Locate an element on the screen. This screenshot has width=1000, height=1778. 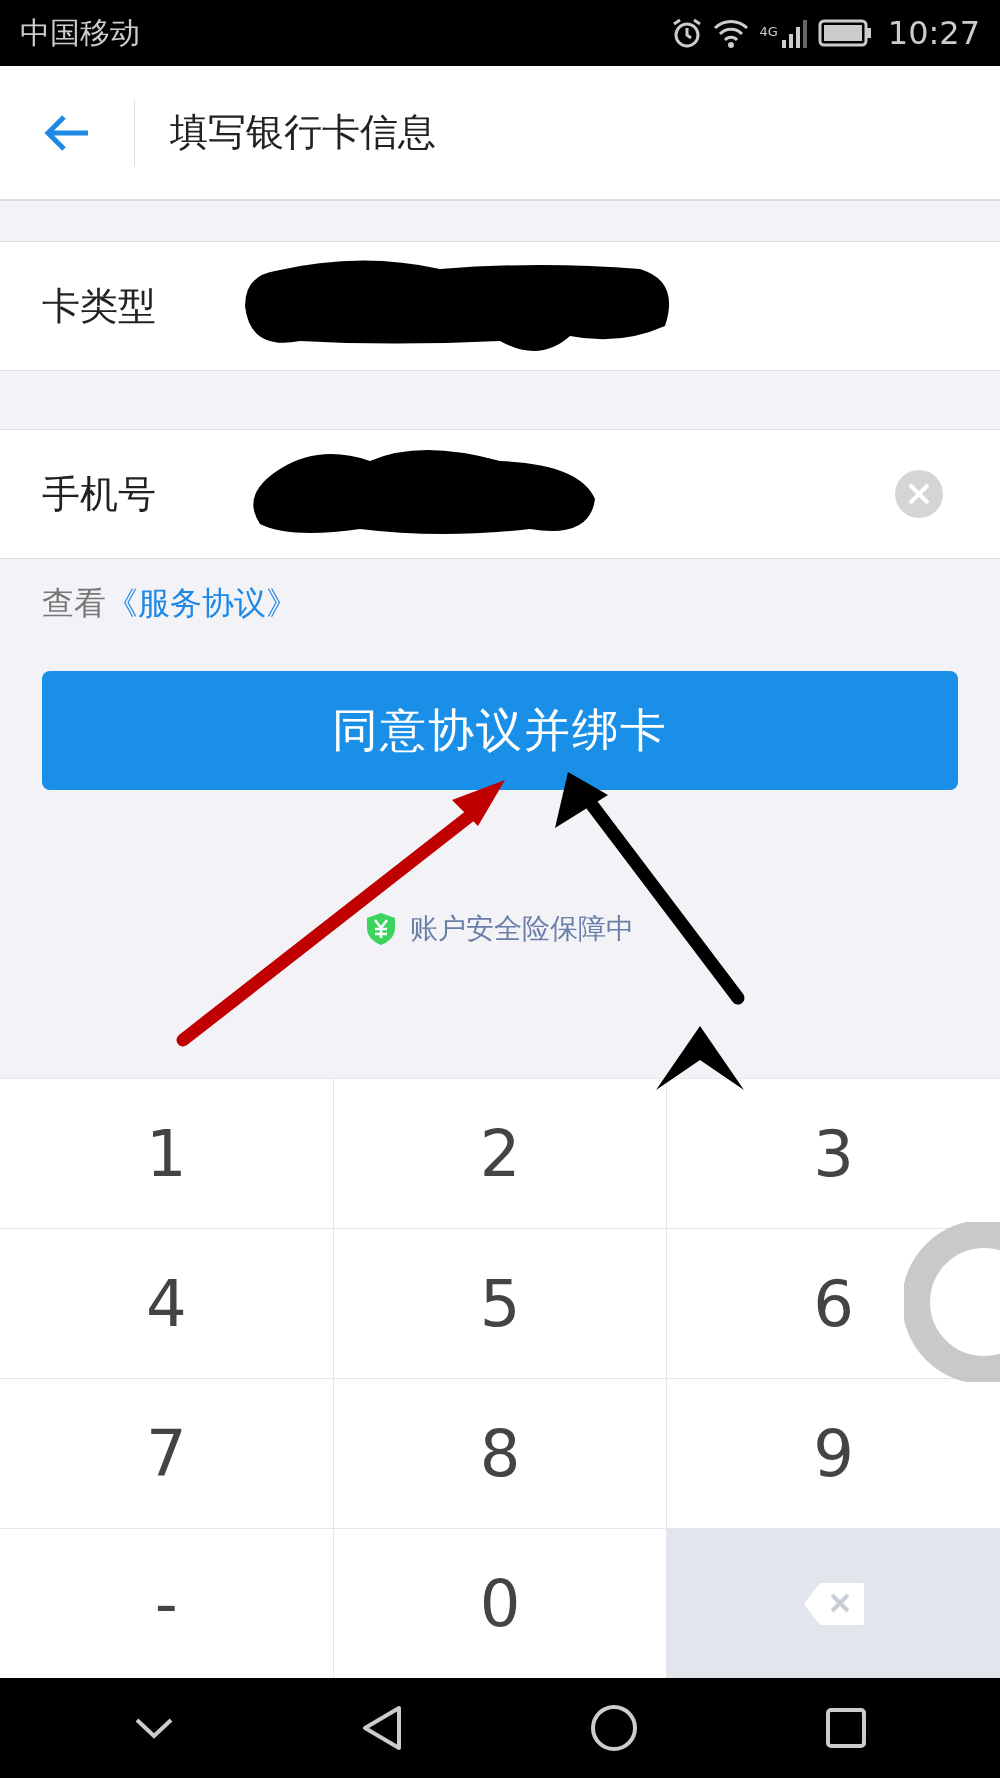
clock: 10:27 is located at coordinates (933, 33).